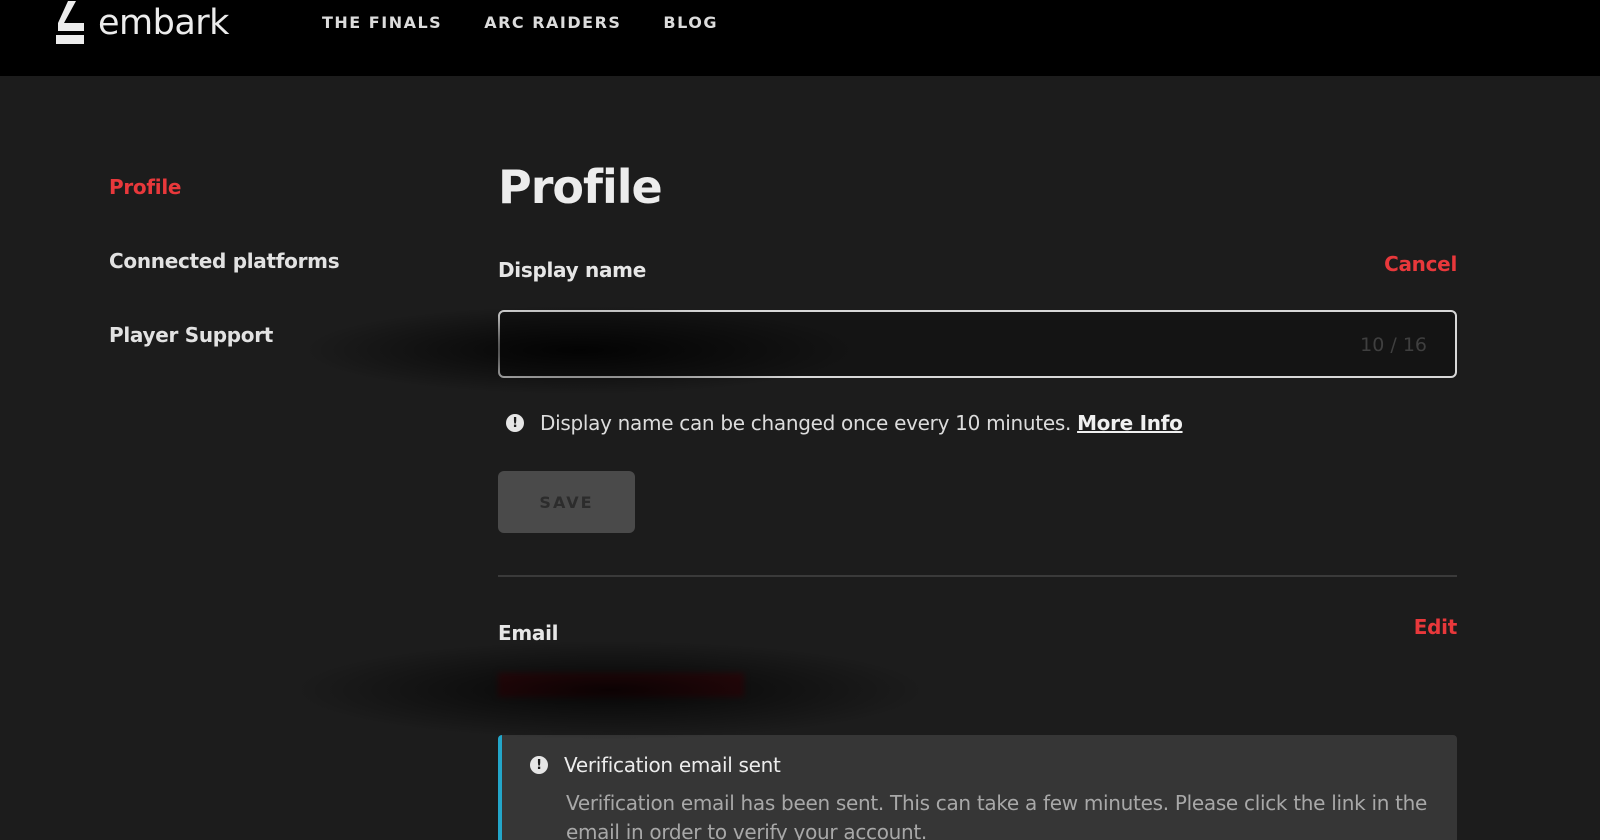 This screenshot has width=1600, height=840. I want to click on sidebar-item-profile: Profile, so click(224, 187).